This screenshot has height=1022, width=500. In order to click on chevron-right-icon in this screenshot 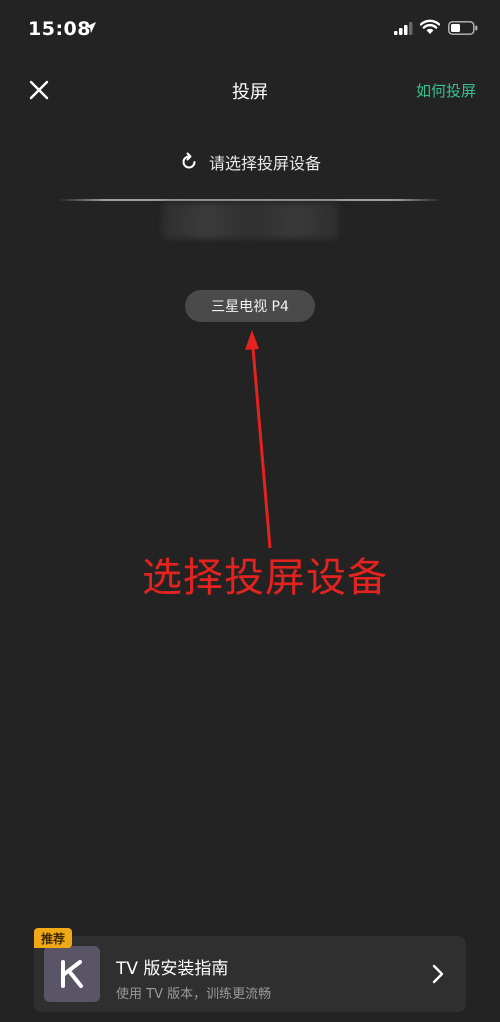, I will do `click(438, 974)`.